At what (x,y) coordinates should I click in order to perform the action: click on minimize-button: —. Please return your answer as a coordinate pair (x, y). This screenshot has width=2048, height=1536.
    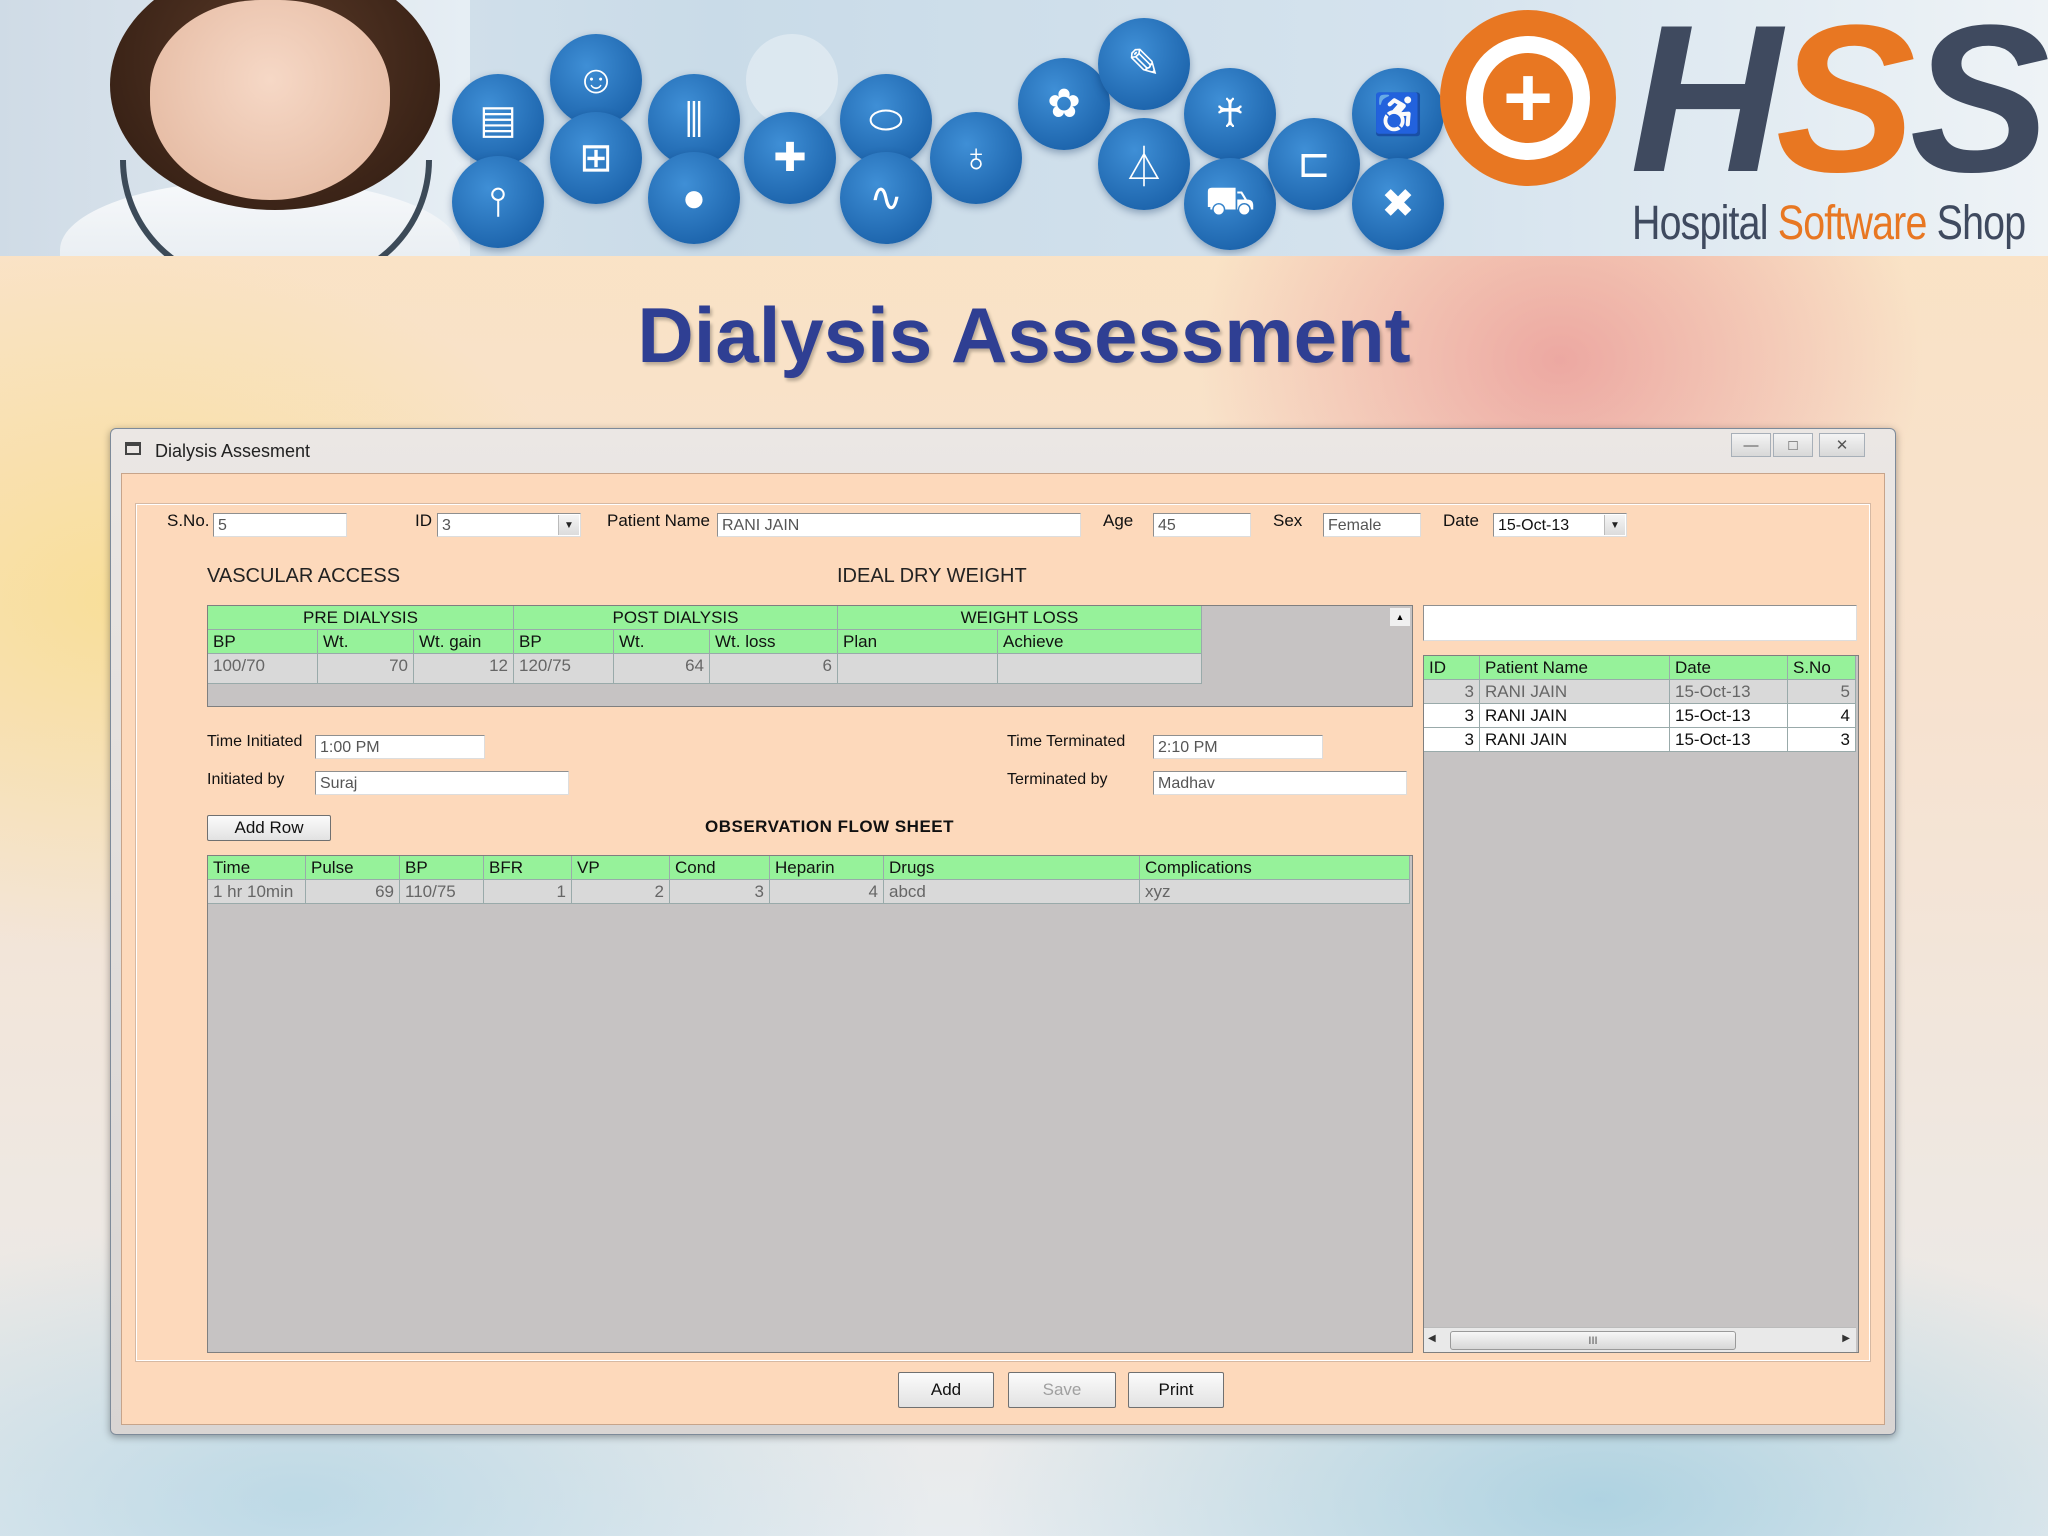
    Looking at the image, I should click on (1751, 445).